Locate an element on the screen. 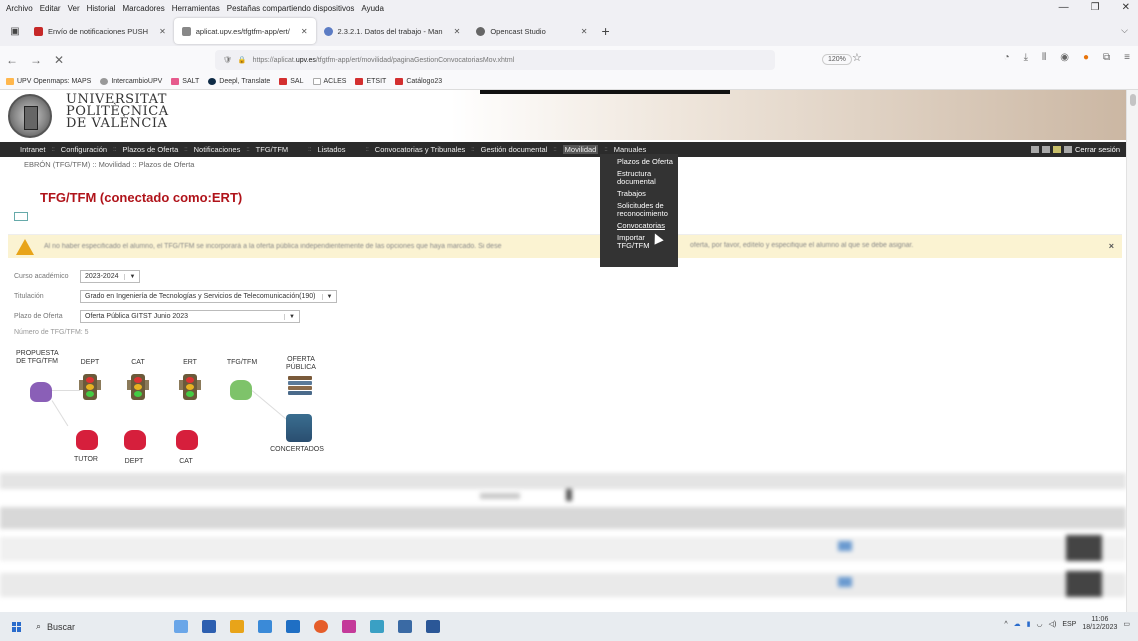  bookmark-acles: ACLES is located at coordinates (329, 81).